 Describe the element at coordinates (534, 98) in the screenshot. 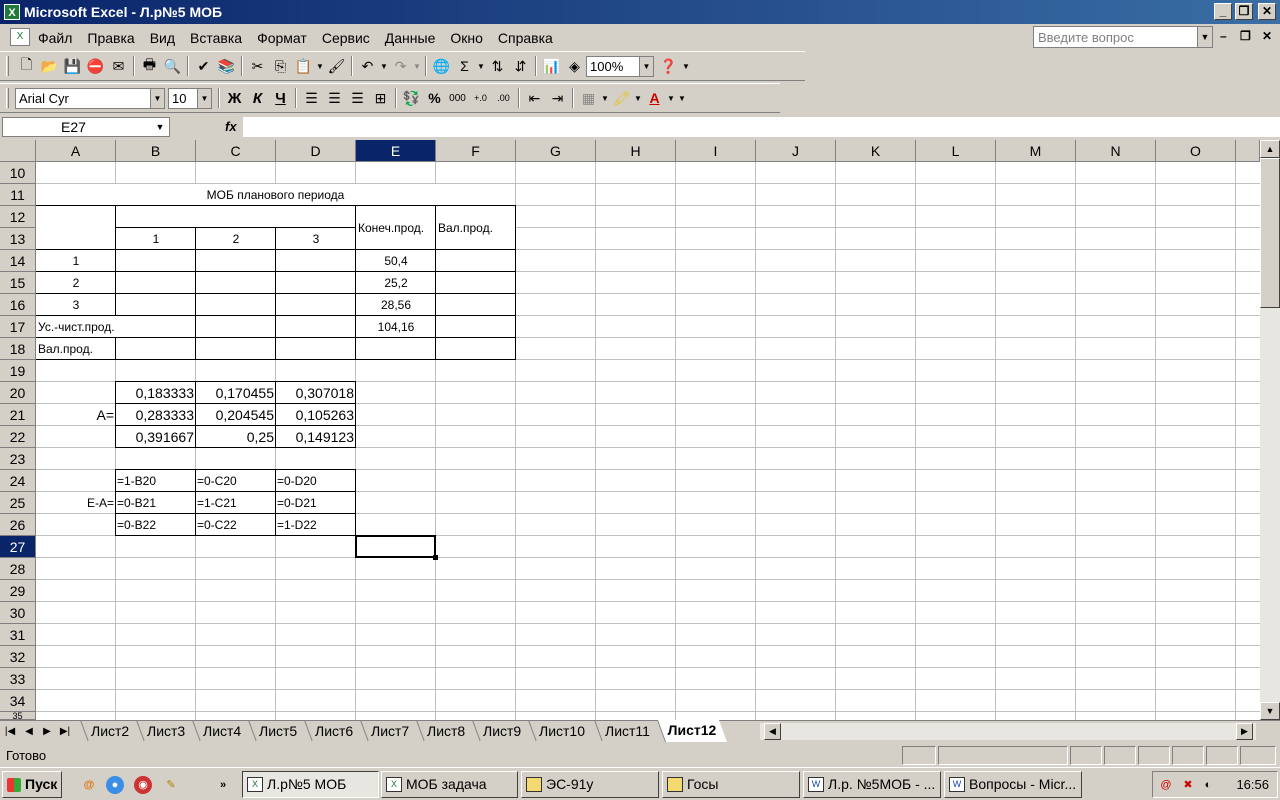

I see `decrease-indent-icon: ⇤` at that location.